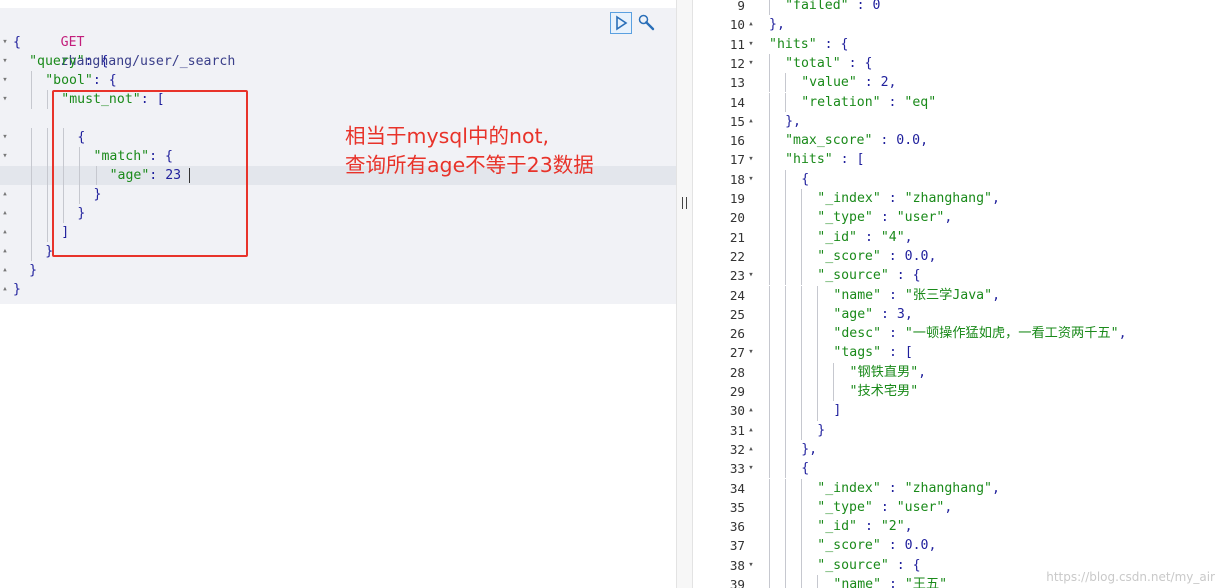 This screenshot has height=588, width=1223. What do you see at coordinates (958, 83) in the screenshot?
I see `response-code-line: 13 "value" : 2,` at bounding box center [958, 83].